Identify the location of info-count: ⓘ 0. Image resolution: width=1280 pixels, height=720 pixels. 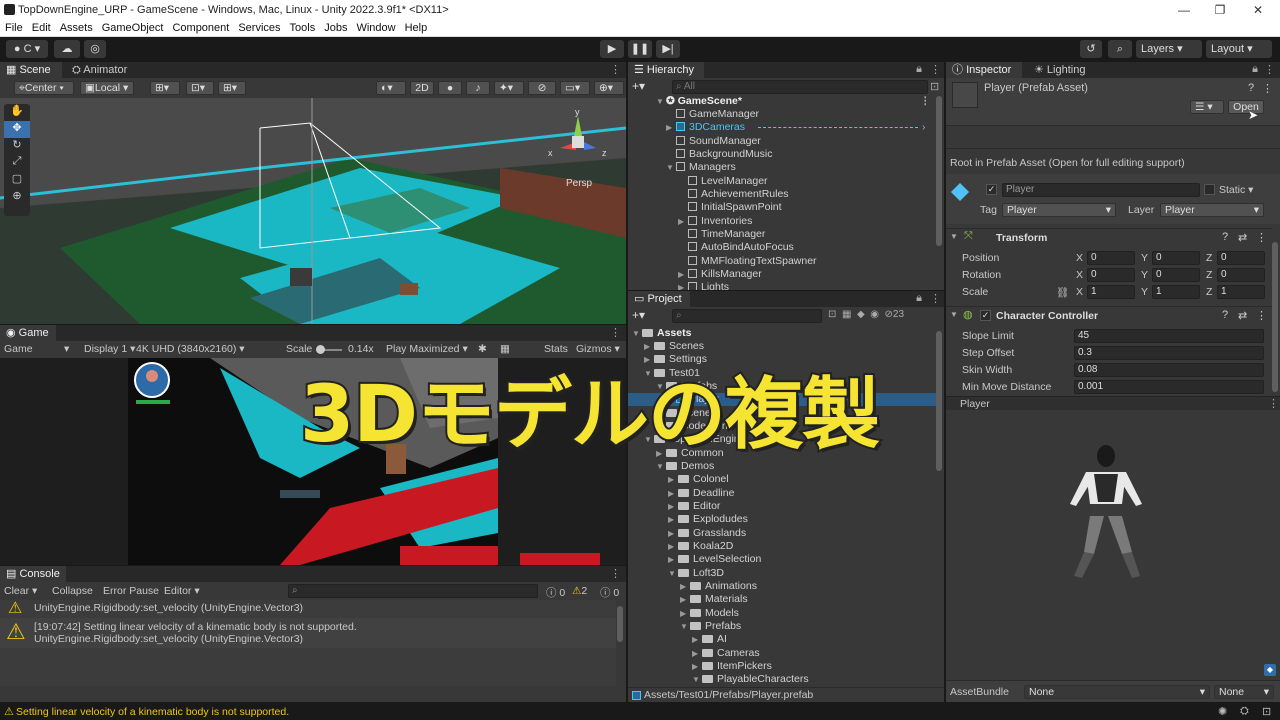
(555, 592).